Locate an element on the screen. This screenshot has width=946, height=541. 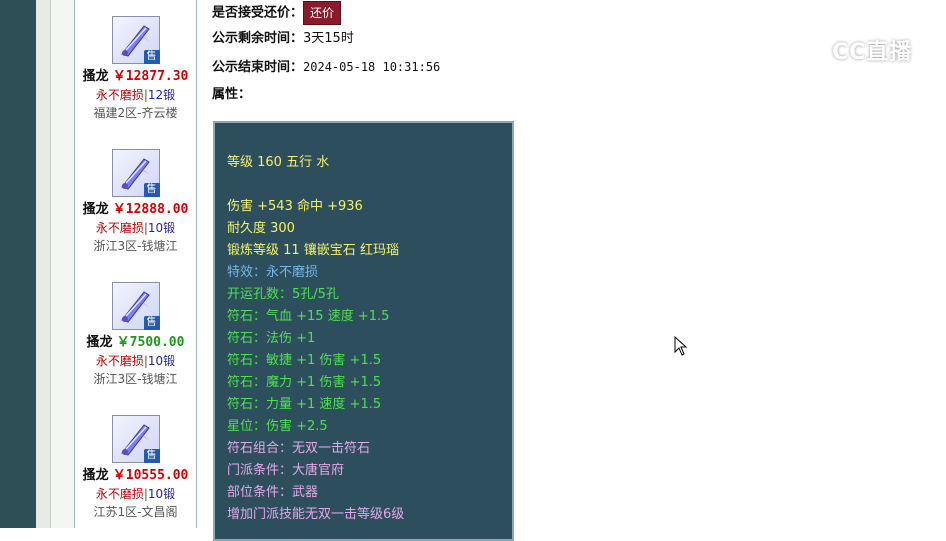
cc-live-logo-icon is located at coordinates (809, 50).